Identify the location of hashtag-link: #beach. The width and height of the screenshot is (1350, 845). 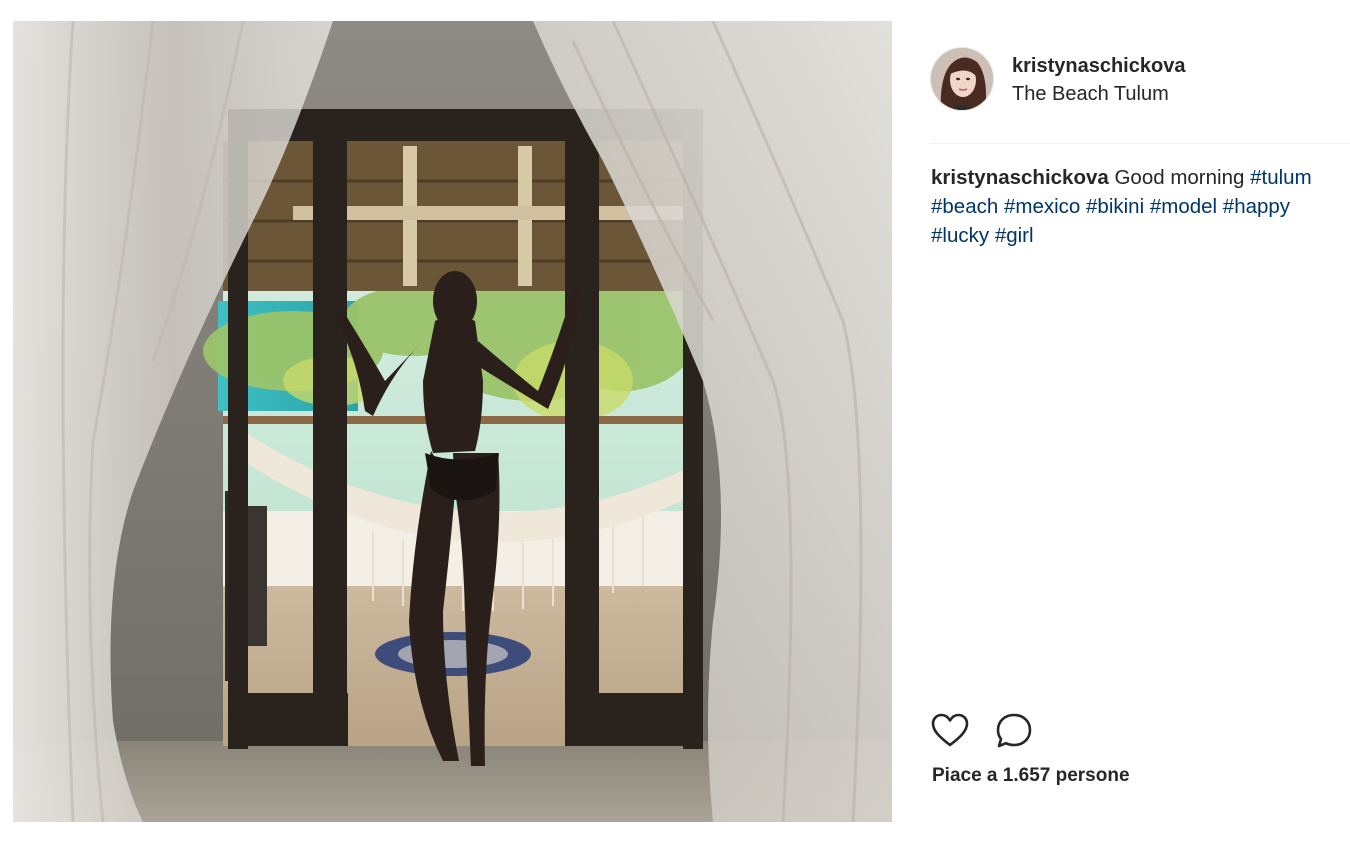
(964, 206).